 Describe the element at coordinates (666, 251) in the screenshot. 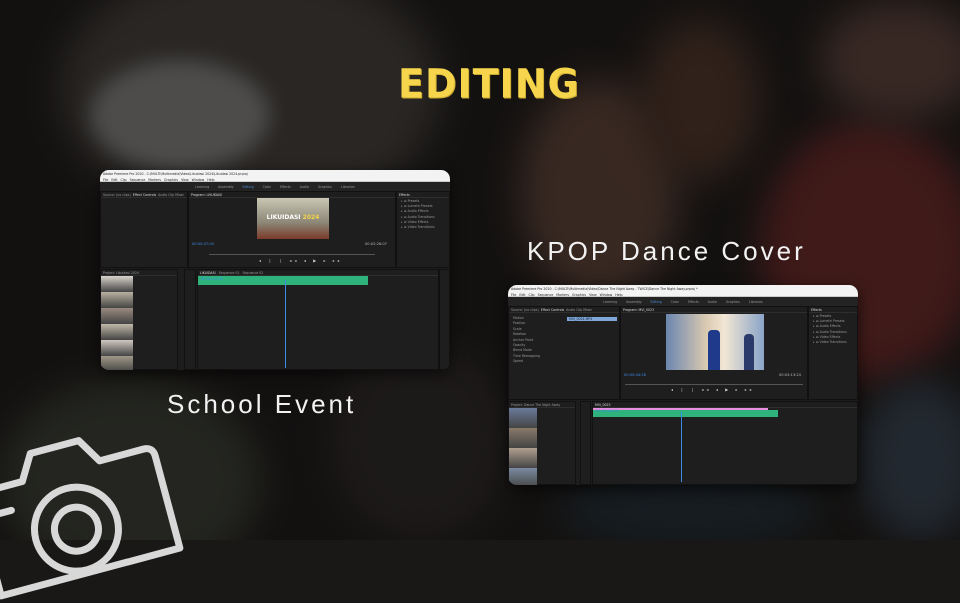

I see `caption-kpop-dance-cover: KPOP Dance Cover` at that location.